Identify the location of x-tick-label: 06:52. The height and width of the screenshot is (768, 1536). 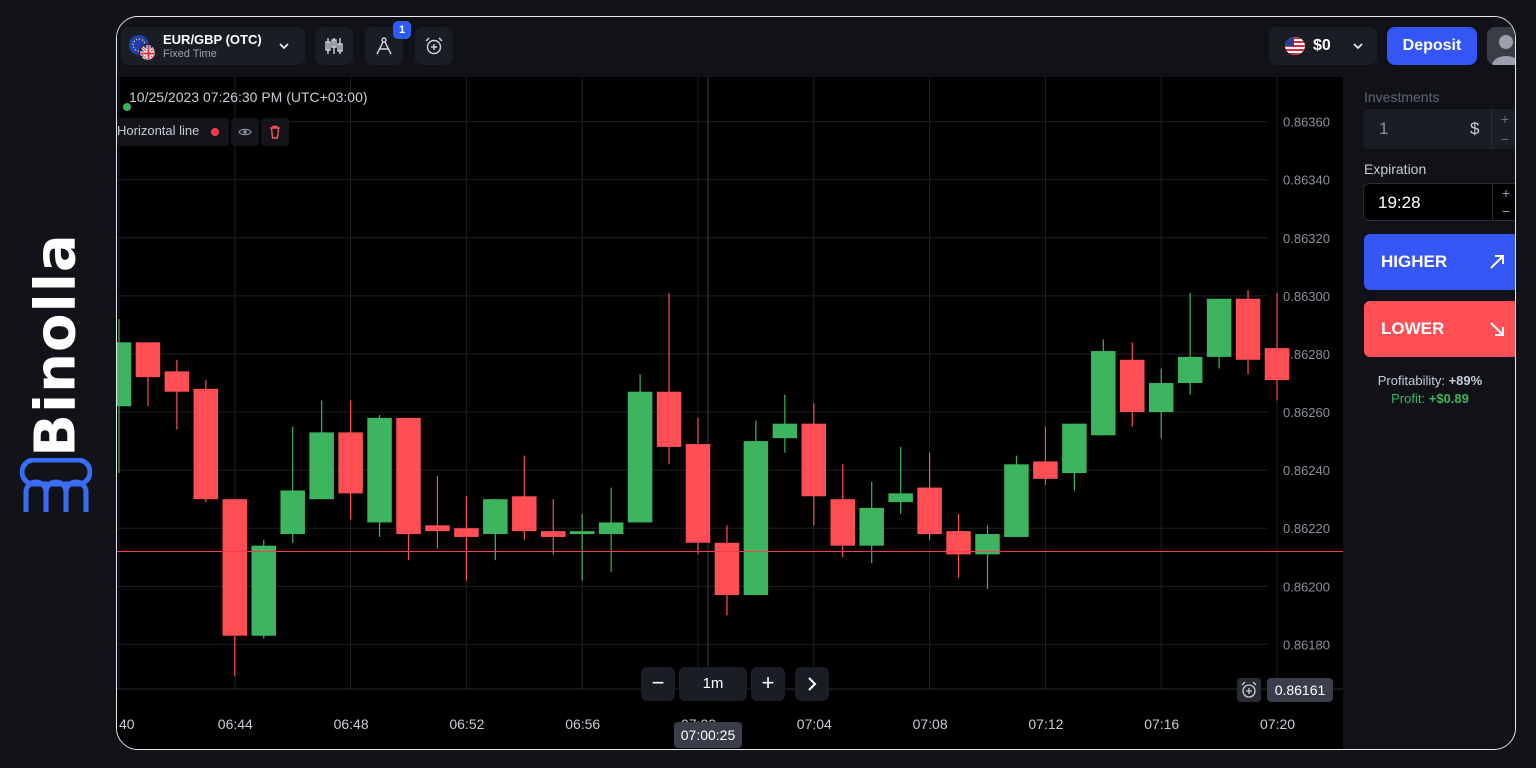
(466, 724).